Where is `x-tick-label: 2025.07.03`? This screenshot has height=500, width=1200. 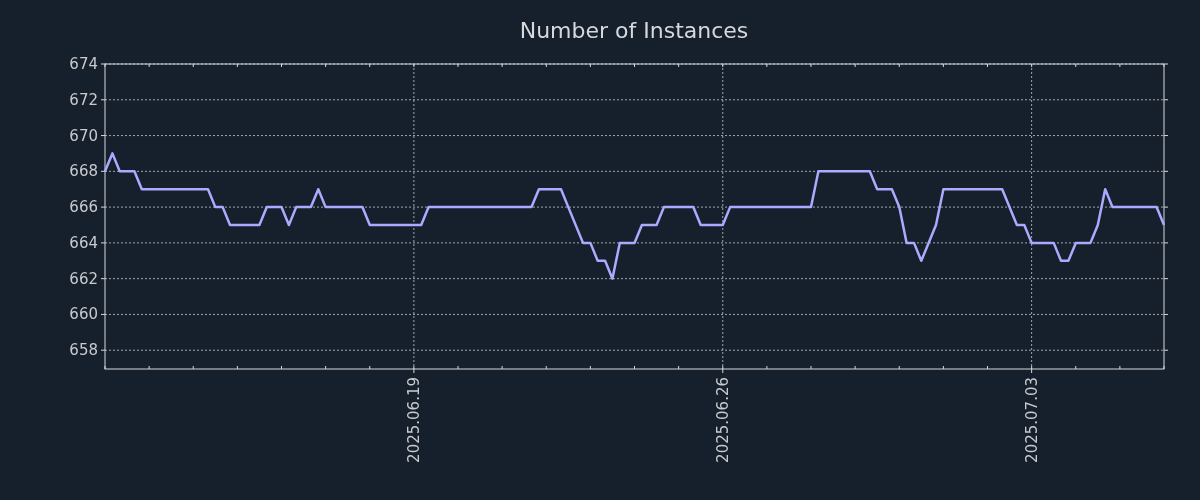 x-tick-label: 2025.07.03 is located at coordinates (1031, 420).